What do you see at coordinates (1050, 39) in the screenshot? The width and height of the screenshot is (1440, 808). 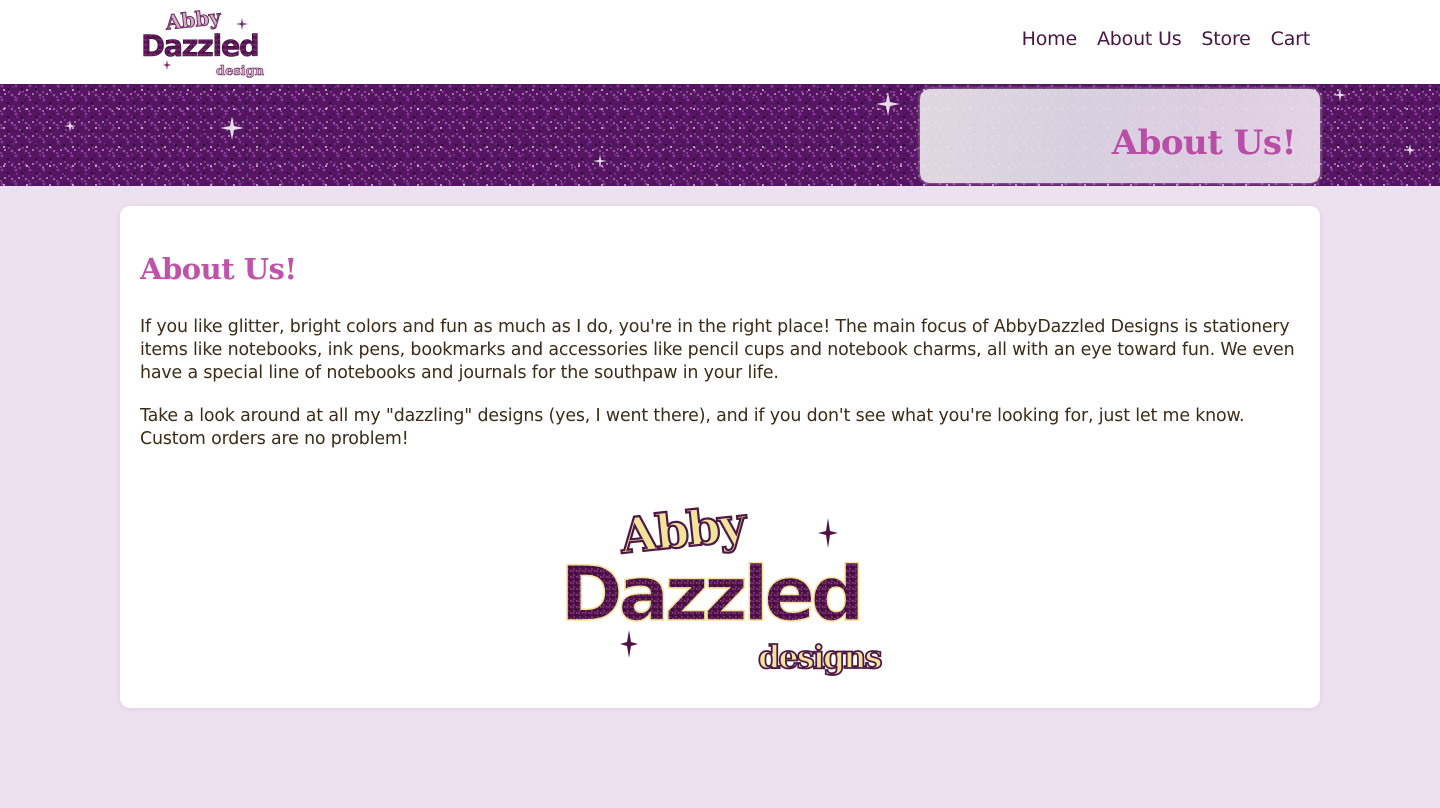 I see `nav-home-link: Home` at bounding box center [1050, 39].